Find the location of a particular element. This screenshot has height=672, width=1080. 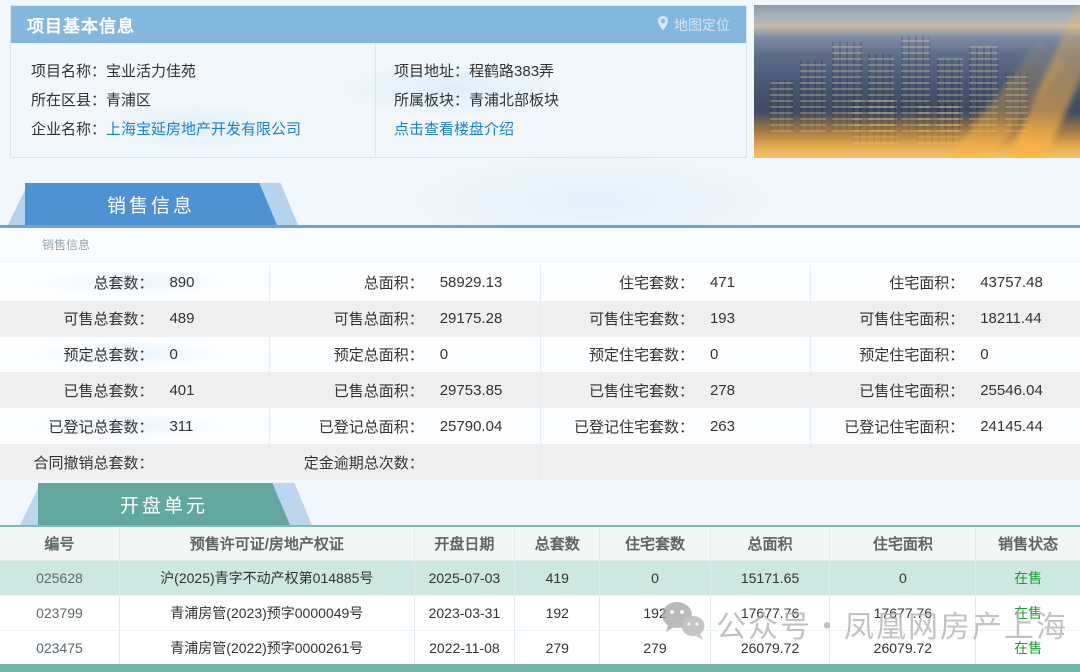

sales-cell: 已售总面积： 29753.85 is located at coordinates (405, 390).